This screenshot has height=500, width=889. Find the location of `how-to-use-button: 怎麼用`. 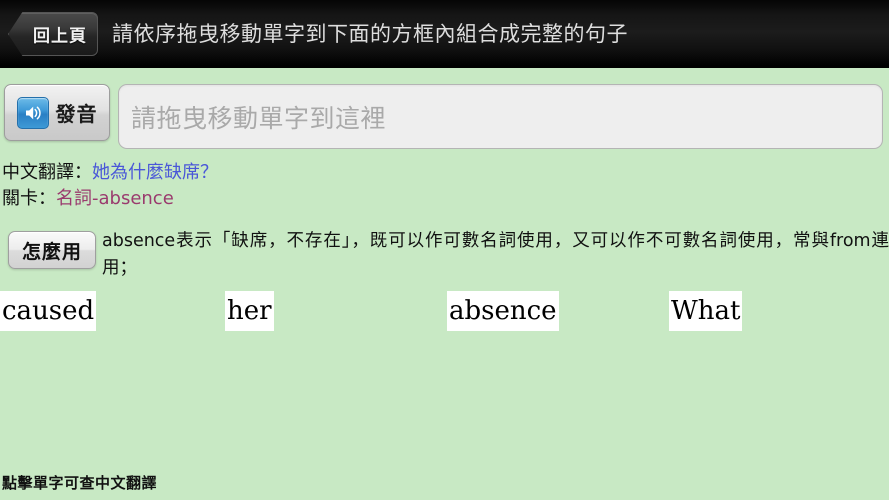

how-to-use-button: 怎麼用 is located at coordinates (52, 250).